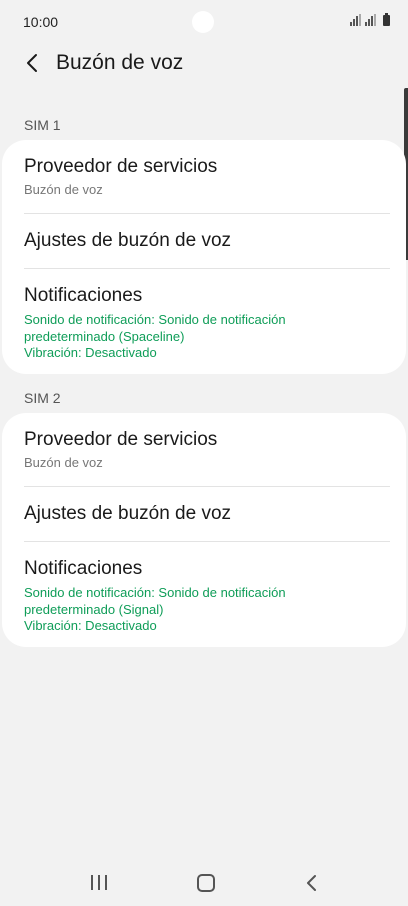  What do you see at coordinates (33, 63) in the screenshot?
I see `chevron-left-icon` at bounding box center [33, 63].